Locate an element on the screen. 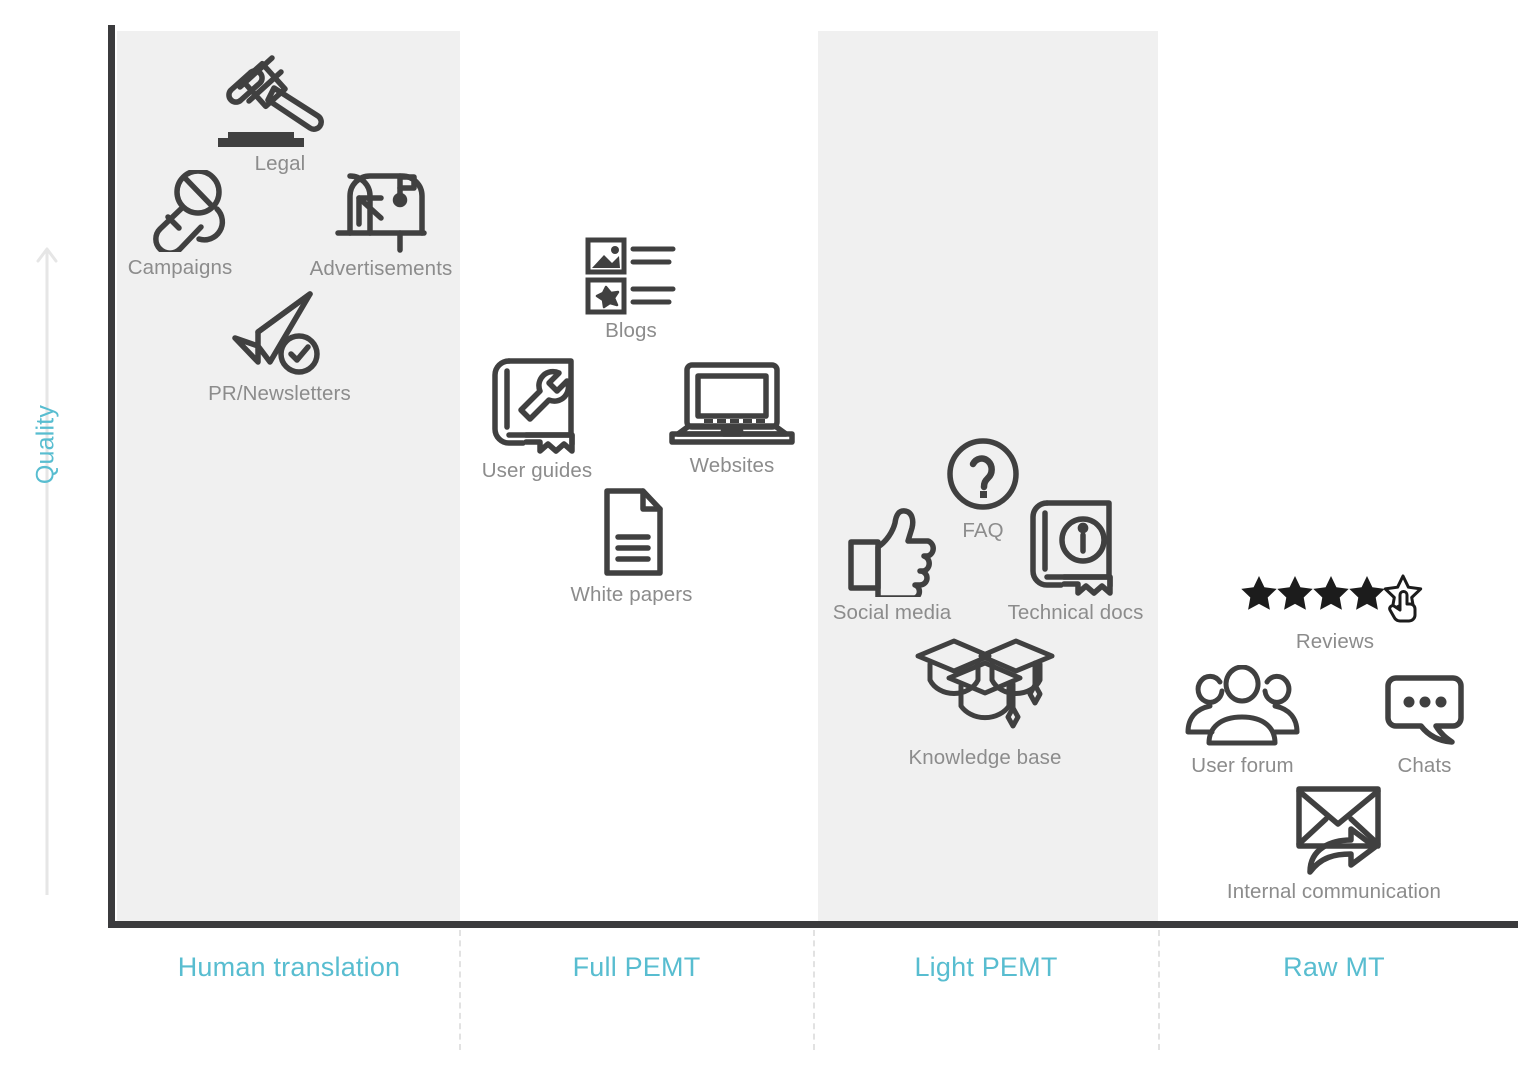 Image resolution: width=1536 pixels, height=1078 pixels. item-label: Websites is located at coordinates (732, 465).